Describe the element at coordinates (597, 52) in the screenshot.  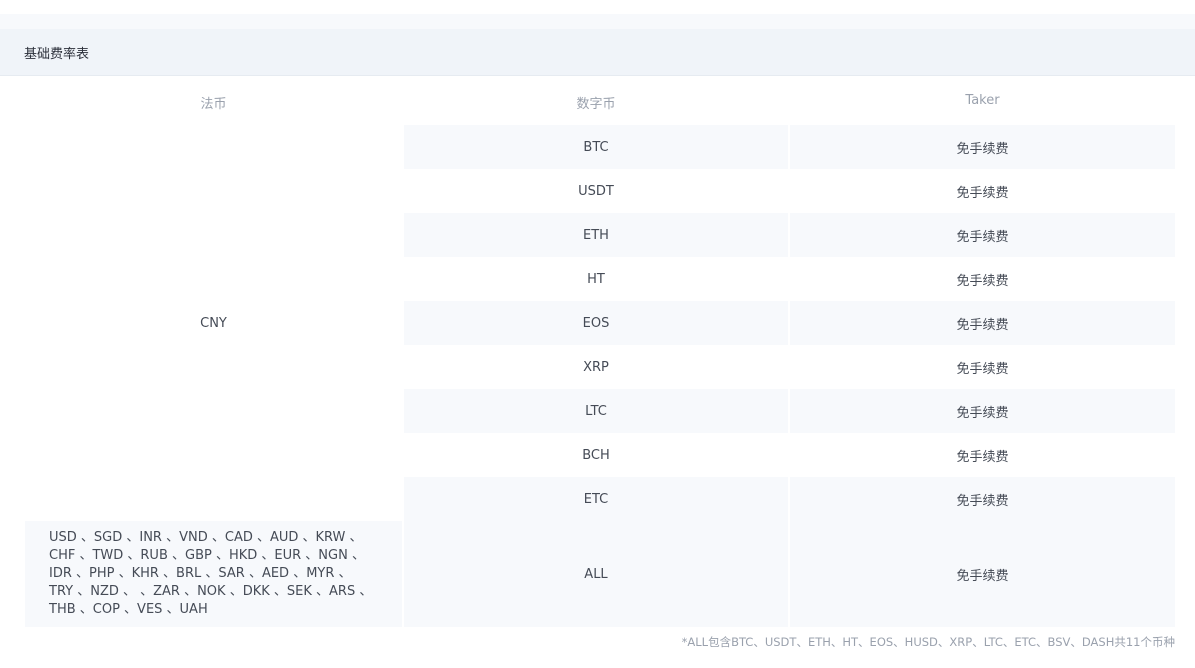
I see `section-header: 基础费率表` at that location.